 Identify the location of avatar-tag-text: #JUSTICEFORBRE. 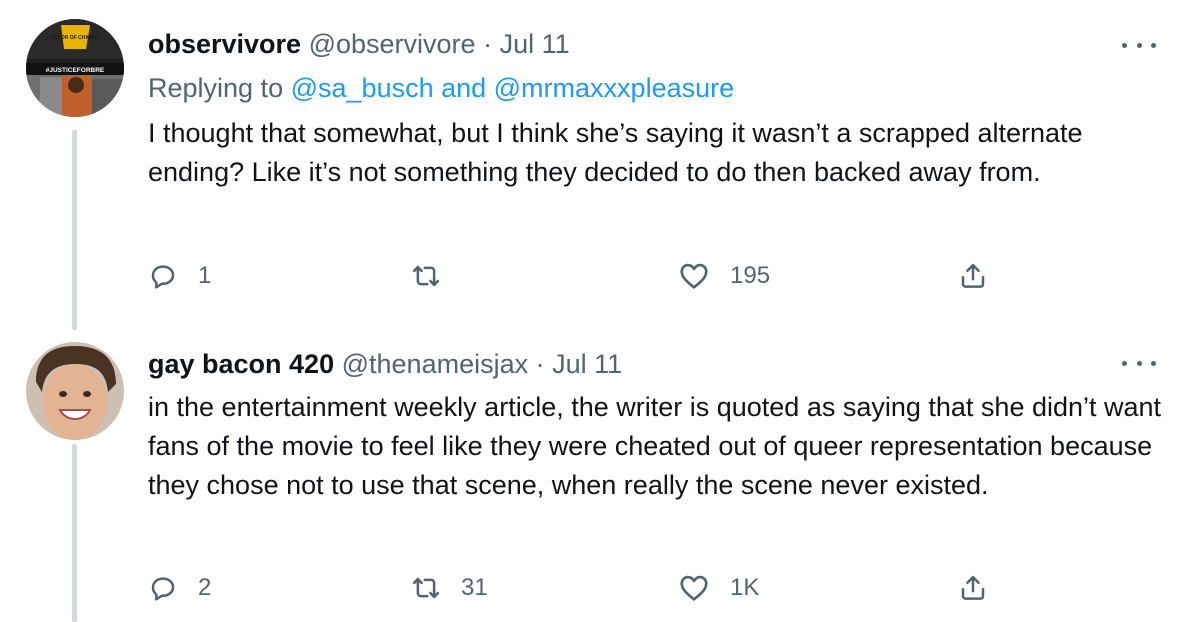
(75, 70).